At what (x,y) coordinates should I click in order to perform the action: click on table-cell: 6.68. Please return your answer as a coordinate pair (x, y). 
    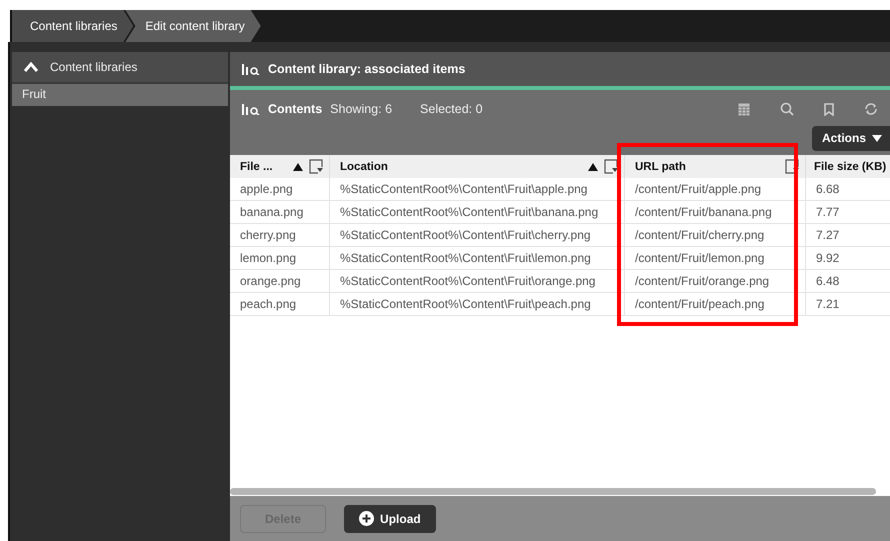
    Looking at the image, I should click on (848, 189).